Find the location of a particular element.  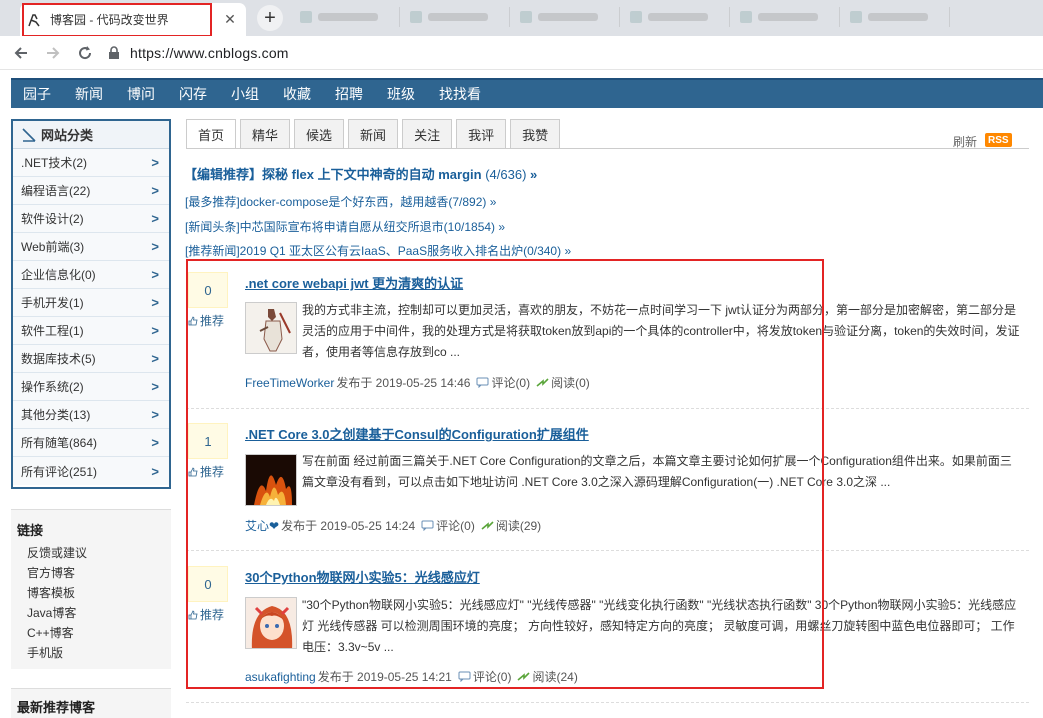

category-item: 操作系统(2) > is located at coordinates (91, 387).